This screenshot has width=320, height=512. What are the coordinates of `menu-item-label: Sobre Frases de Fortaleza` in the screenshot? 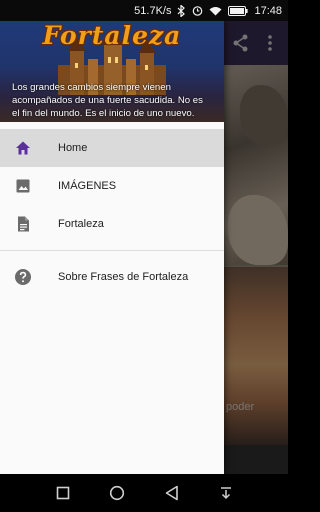 It's located at (123, 277).